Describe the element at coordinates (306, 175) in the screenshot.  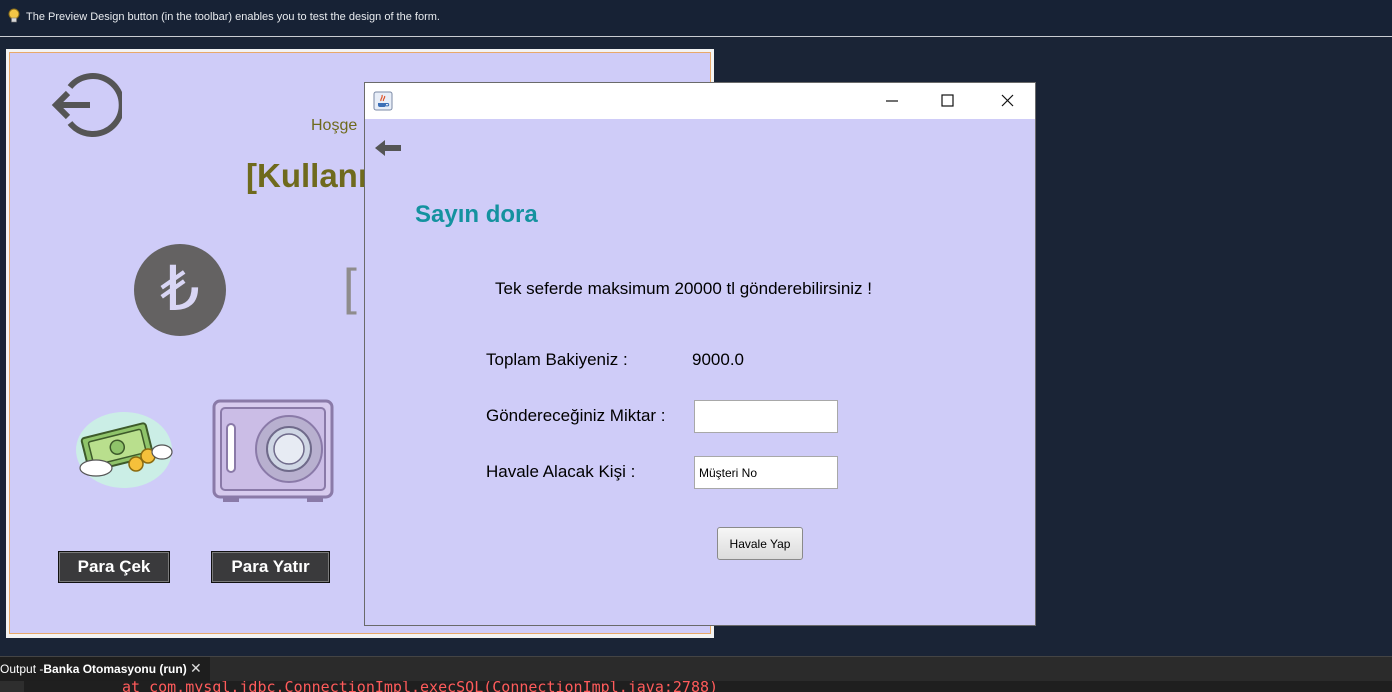
I see `username-title: [Kullanı` at that location.